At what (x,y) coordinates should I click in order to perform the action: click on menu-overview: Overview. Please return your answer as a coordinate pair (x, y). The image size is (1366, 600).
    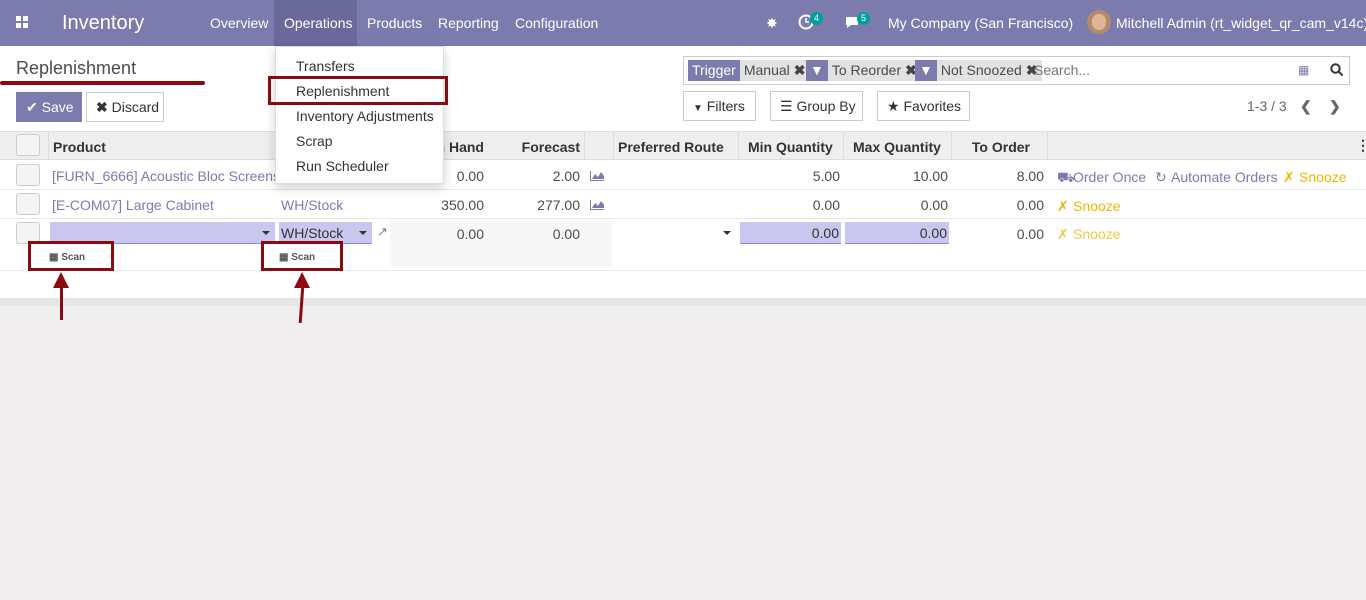
    Looking at the image, I should click on (239, 23).